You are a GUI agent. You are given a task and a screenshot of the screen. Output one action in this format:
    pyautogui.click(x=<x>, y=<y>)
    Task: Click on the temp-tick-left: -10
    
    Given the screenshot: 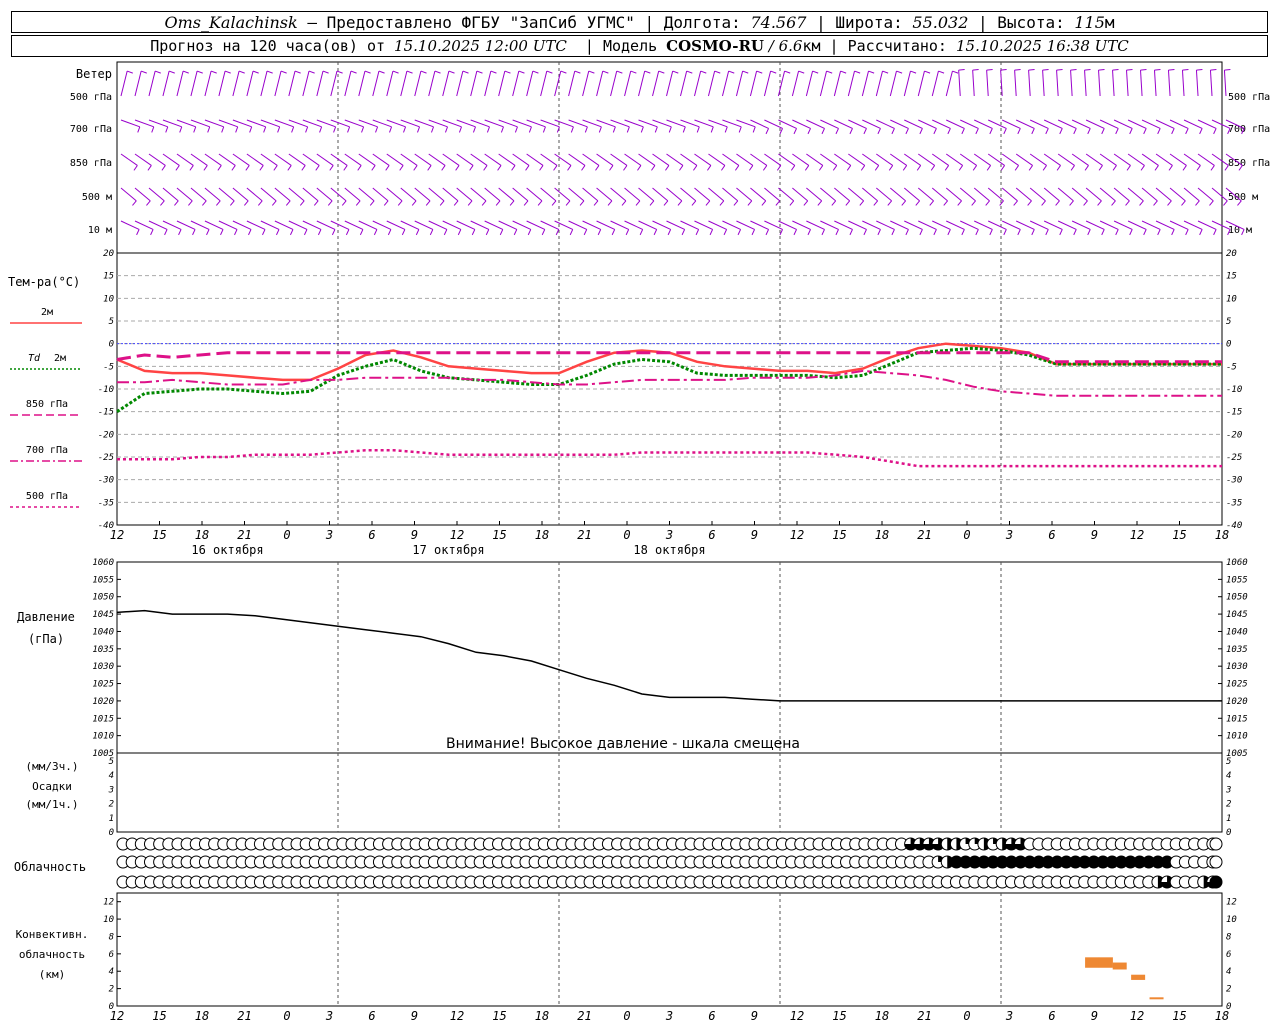 What is the action you would take?
    pyautogui.click(x=106, y=390)
    